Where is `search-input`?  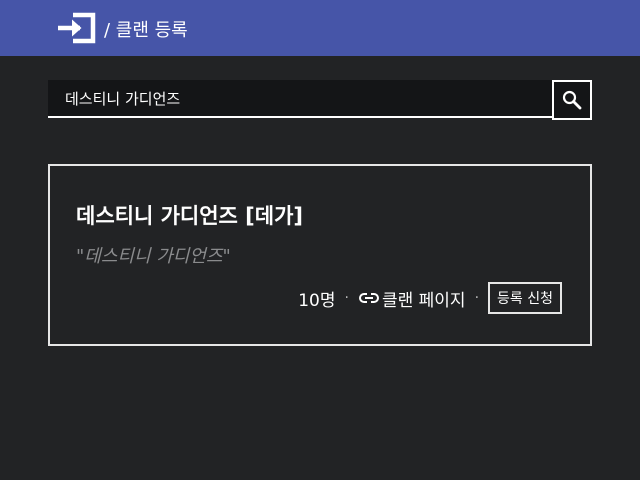
search-input is located at coordinates (300, 98).